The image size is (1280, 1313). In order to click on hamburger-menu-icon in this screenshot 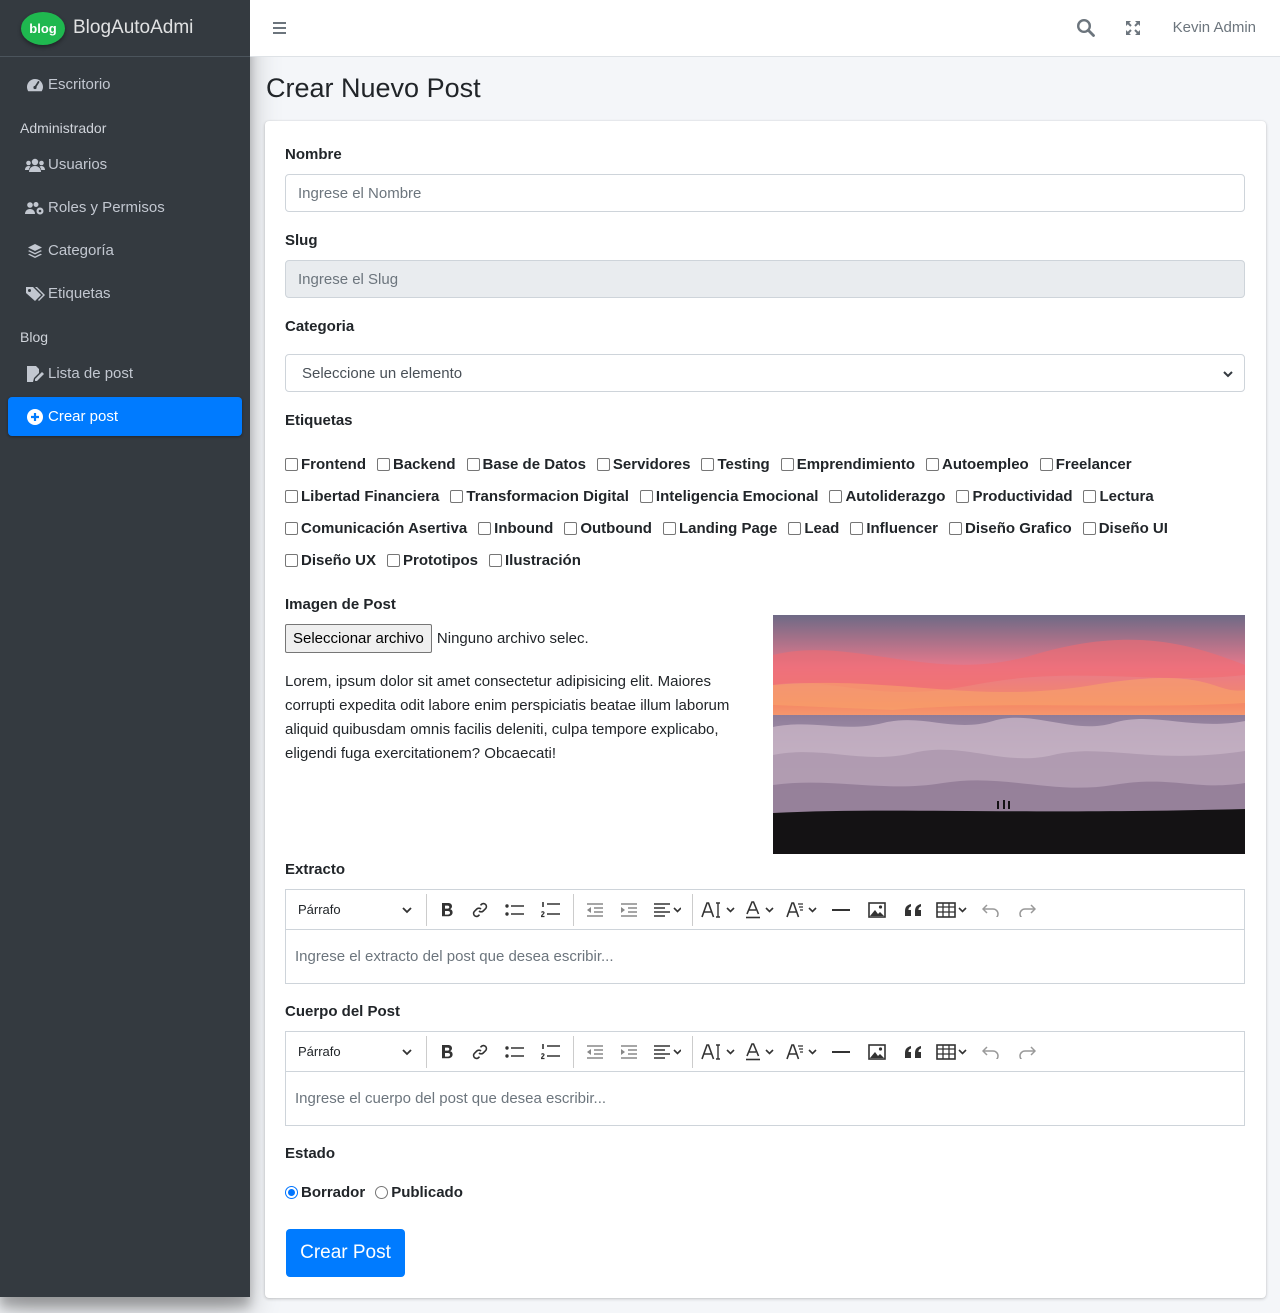, I will do `click(280, 28)`.